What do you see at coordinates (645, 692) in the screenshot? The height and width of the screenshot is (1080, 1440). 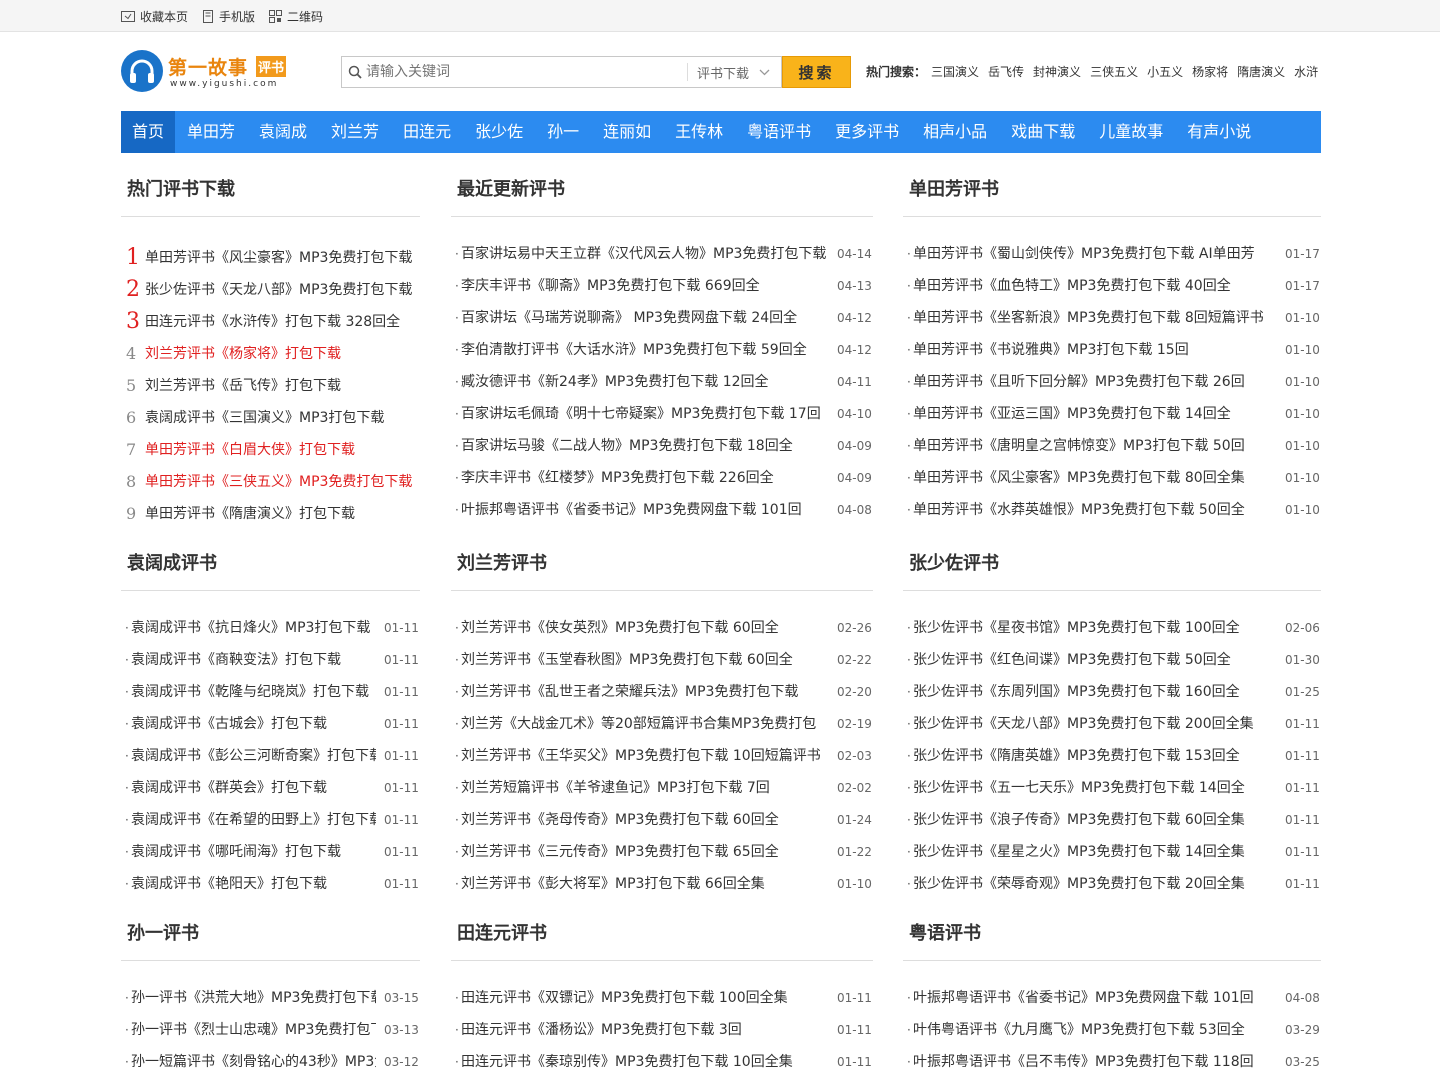 I see `article-link: 刘兰芳评书《乱世王者之荣耀兵法》MP3免费打包下载` at bounding box center [645, 692].